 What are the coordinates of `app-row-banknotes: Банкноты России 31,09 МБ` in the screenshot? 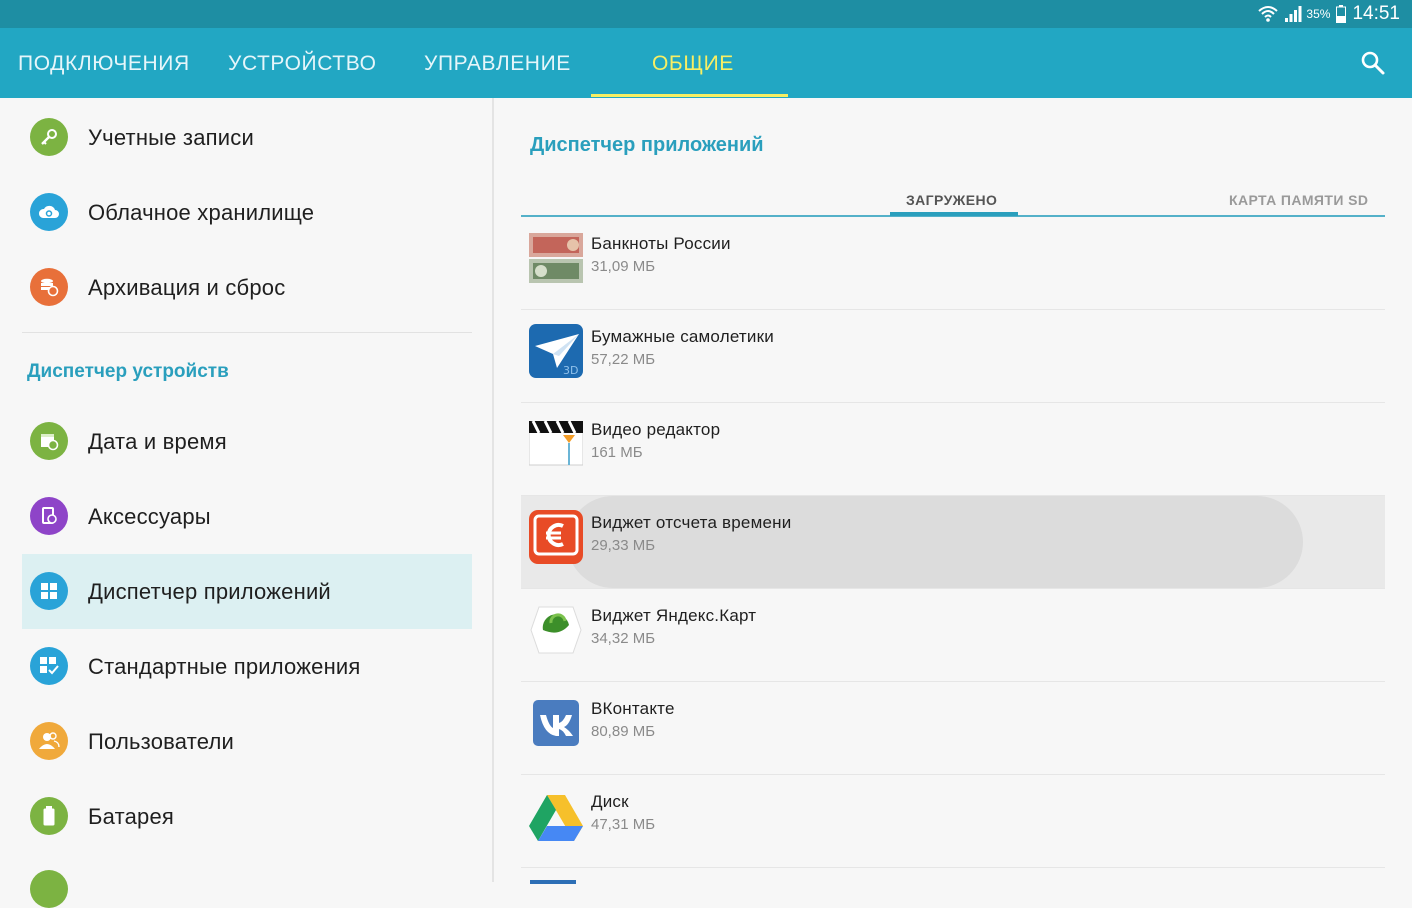 It's located at (953, 263).